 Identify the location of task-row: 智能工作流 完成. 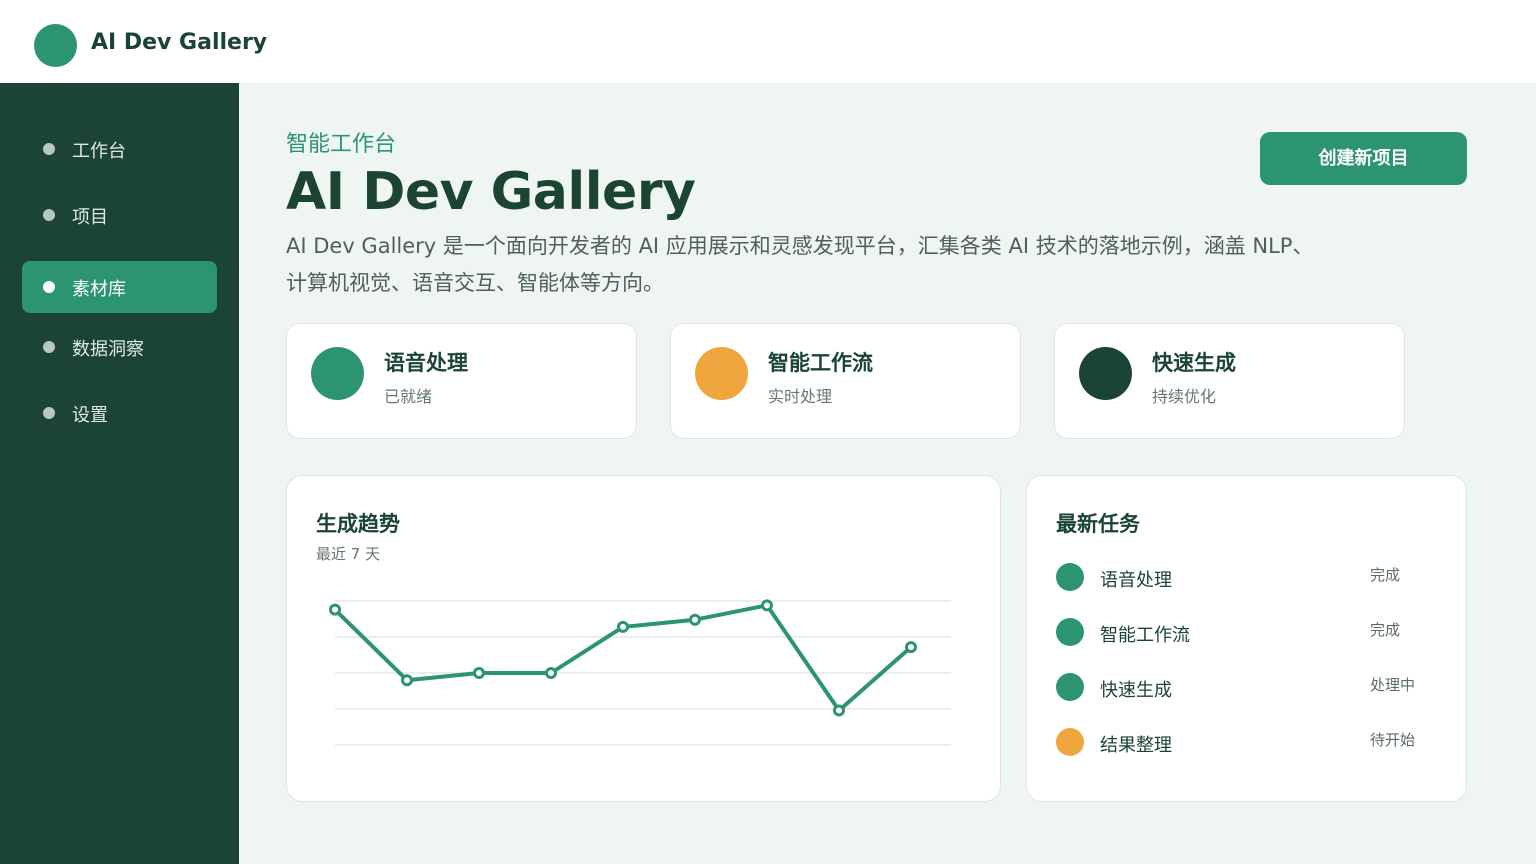
(1246, 632).